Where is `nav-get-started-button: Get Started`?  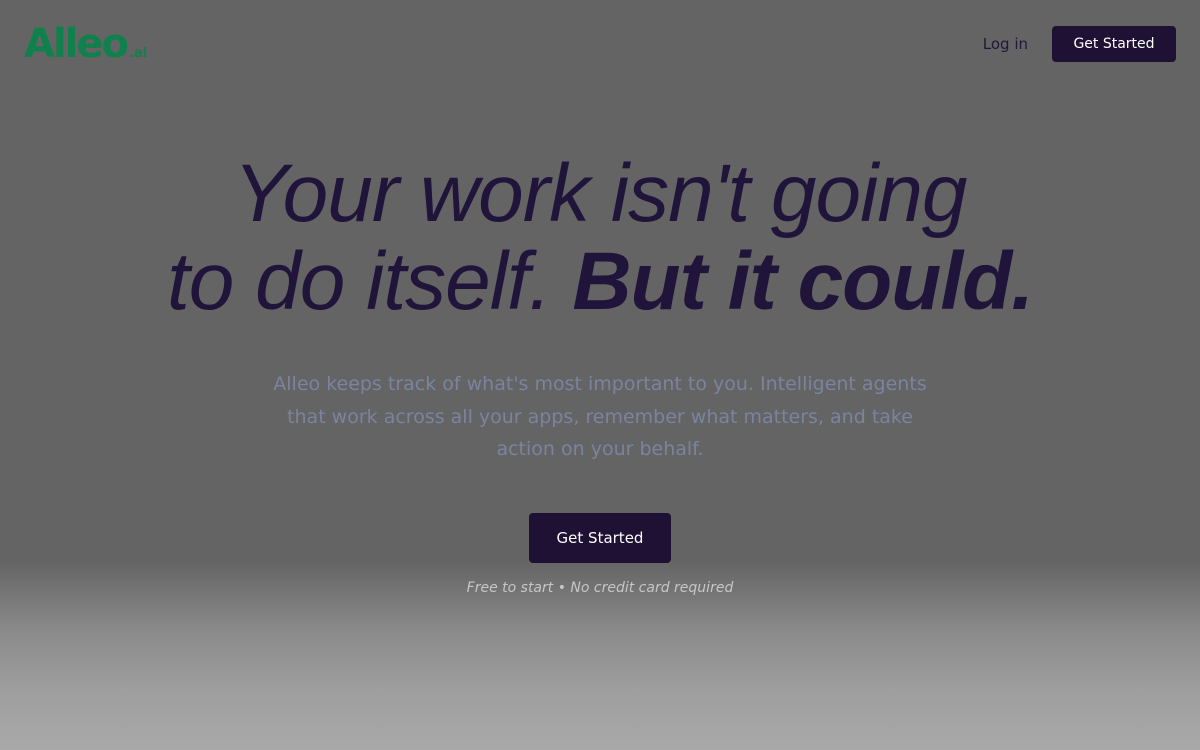
nav-get-started-button: Get Started is located at coordinates (1114, 44).